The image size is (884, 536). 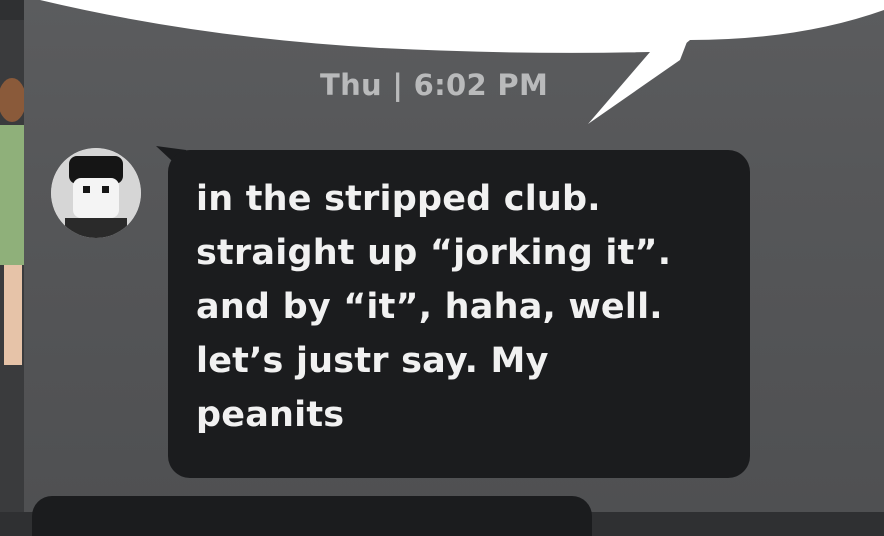 I want to click on avatar, so click(x=96, y=193).